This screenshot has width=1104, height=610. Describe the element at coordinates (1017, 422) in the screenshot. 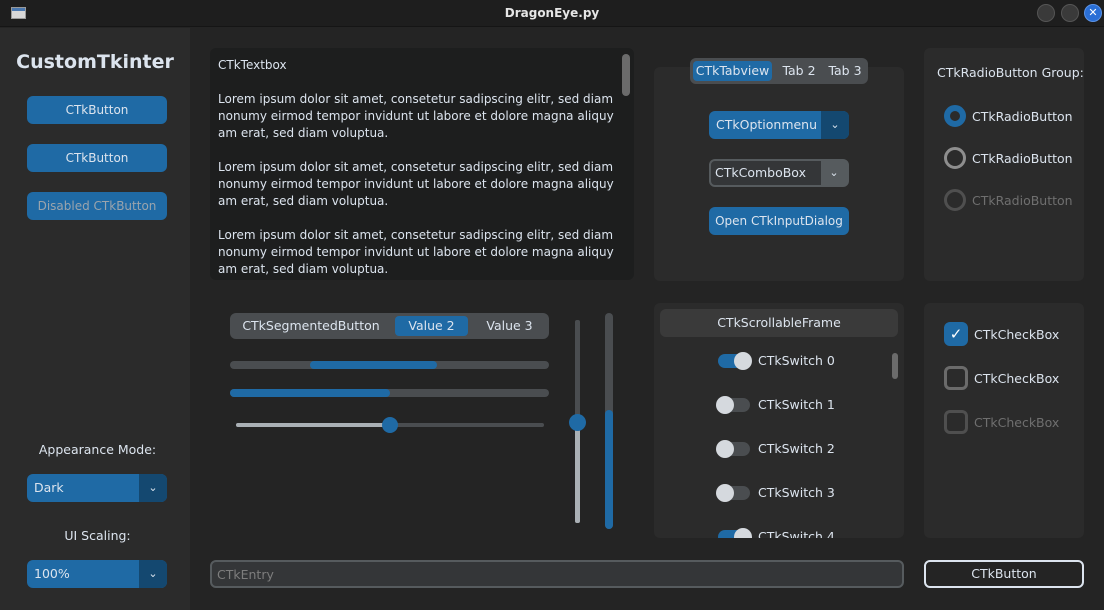

I see `checkbox-label-3: CTkCheckBox` at that location.